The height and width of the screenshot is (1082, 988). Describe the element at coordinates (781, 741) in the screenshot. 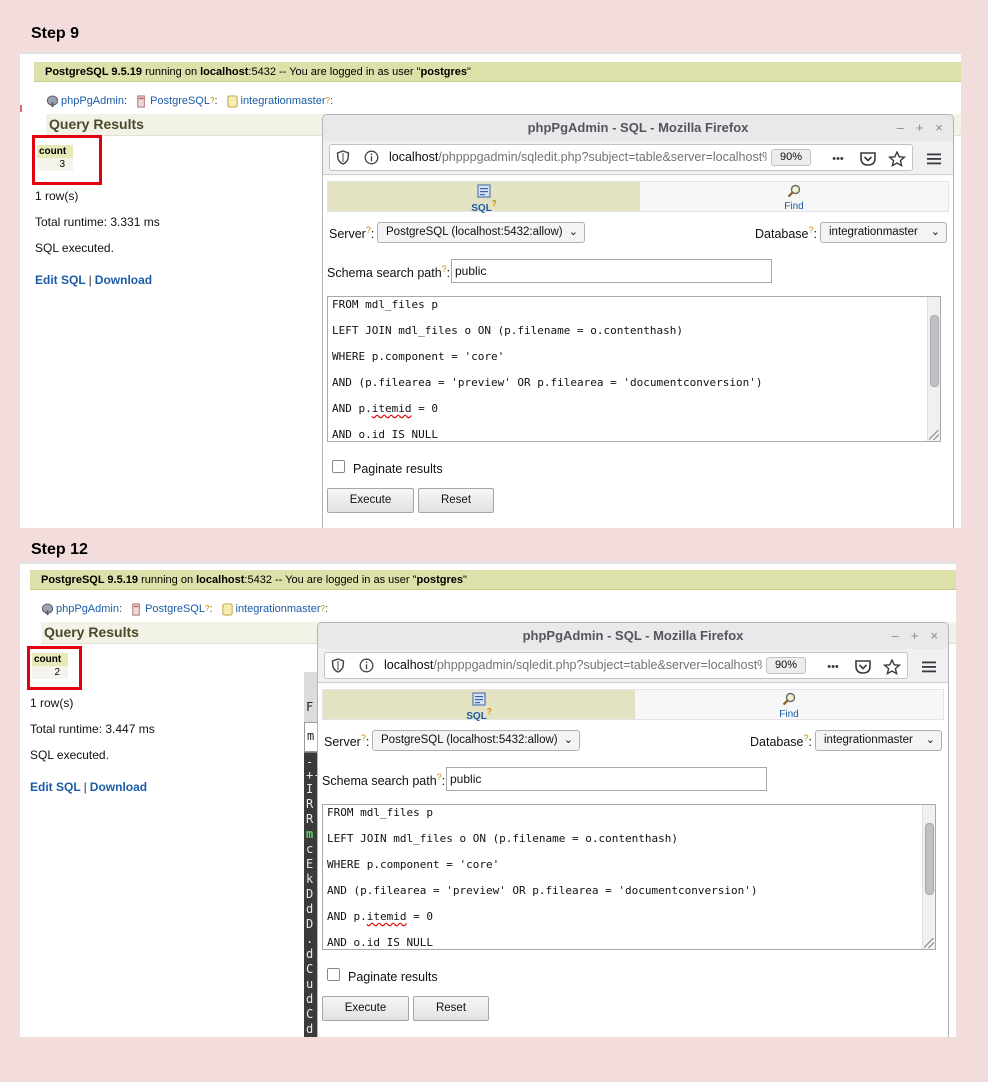

I see `database-label: Database?:` at that location.